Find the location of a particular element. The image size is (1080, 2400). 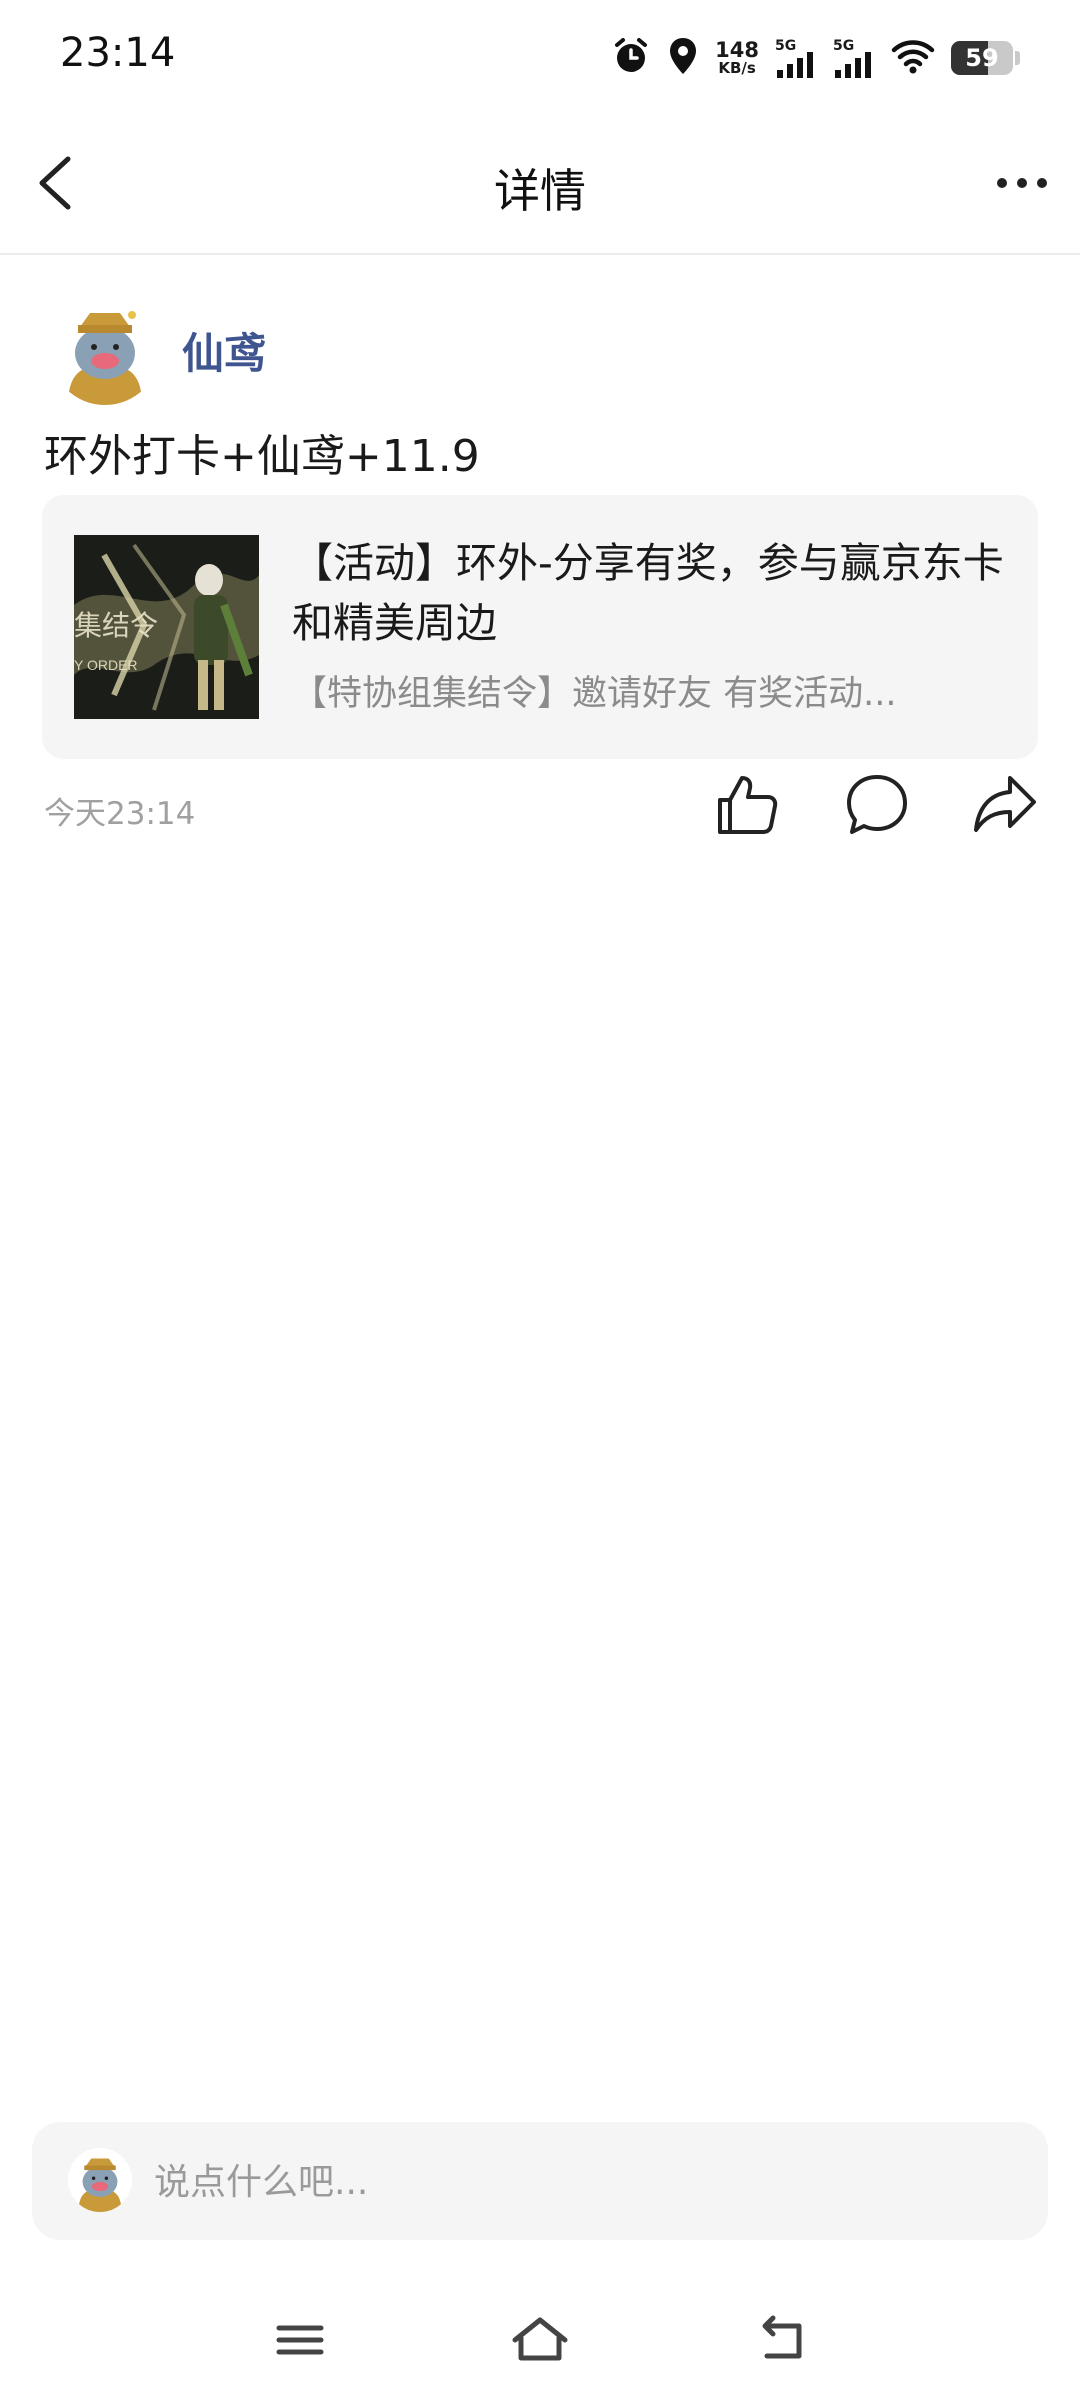

battery-icon: 59 is located at coordinates (982, 58).